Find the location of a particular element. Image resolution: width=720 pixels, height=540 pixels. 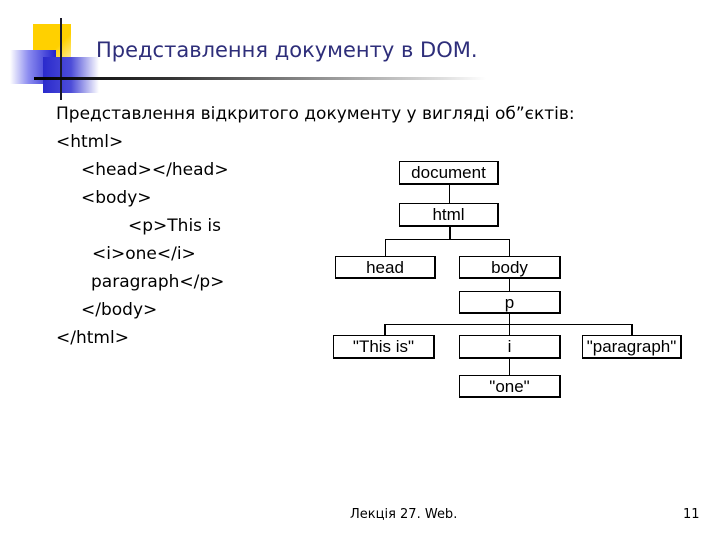

code-line: <body> is located at coordinates (116, 198).